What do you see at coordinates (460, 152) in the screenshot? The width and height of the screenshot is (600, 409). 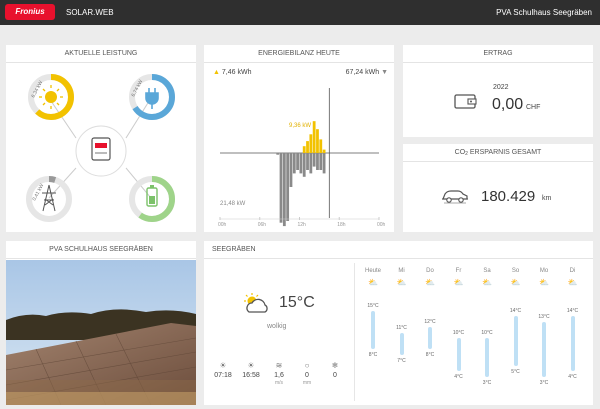 I see `co2-title-prefix: CO` at bounding box center [460, 152].